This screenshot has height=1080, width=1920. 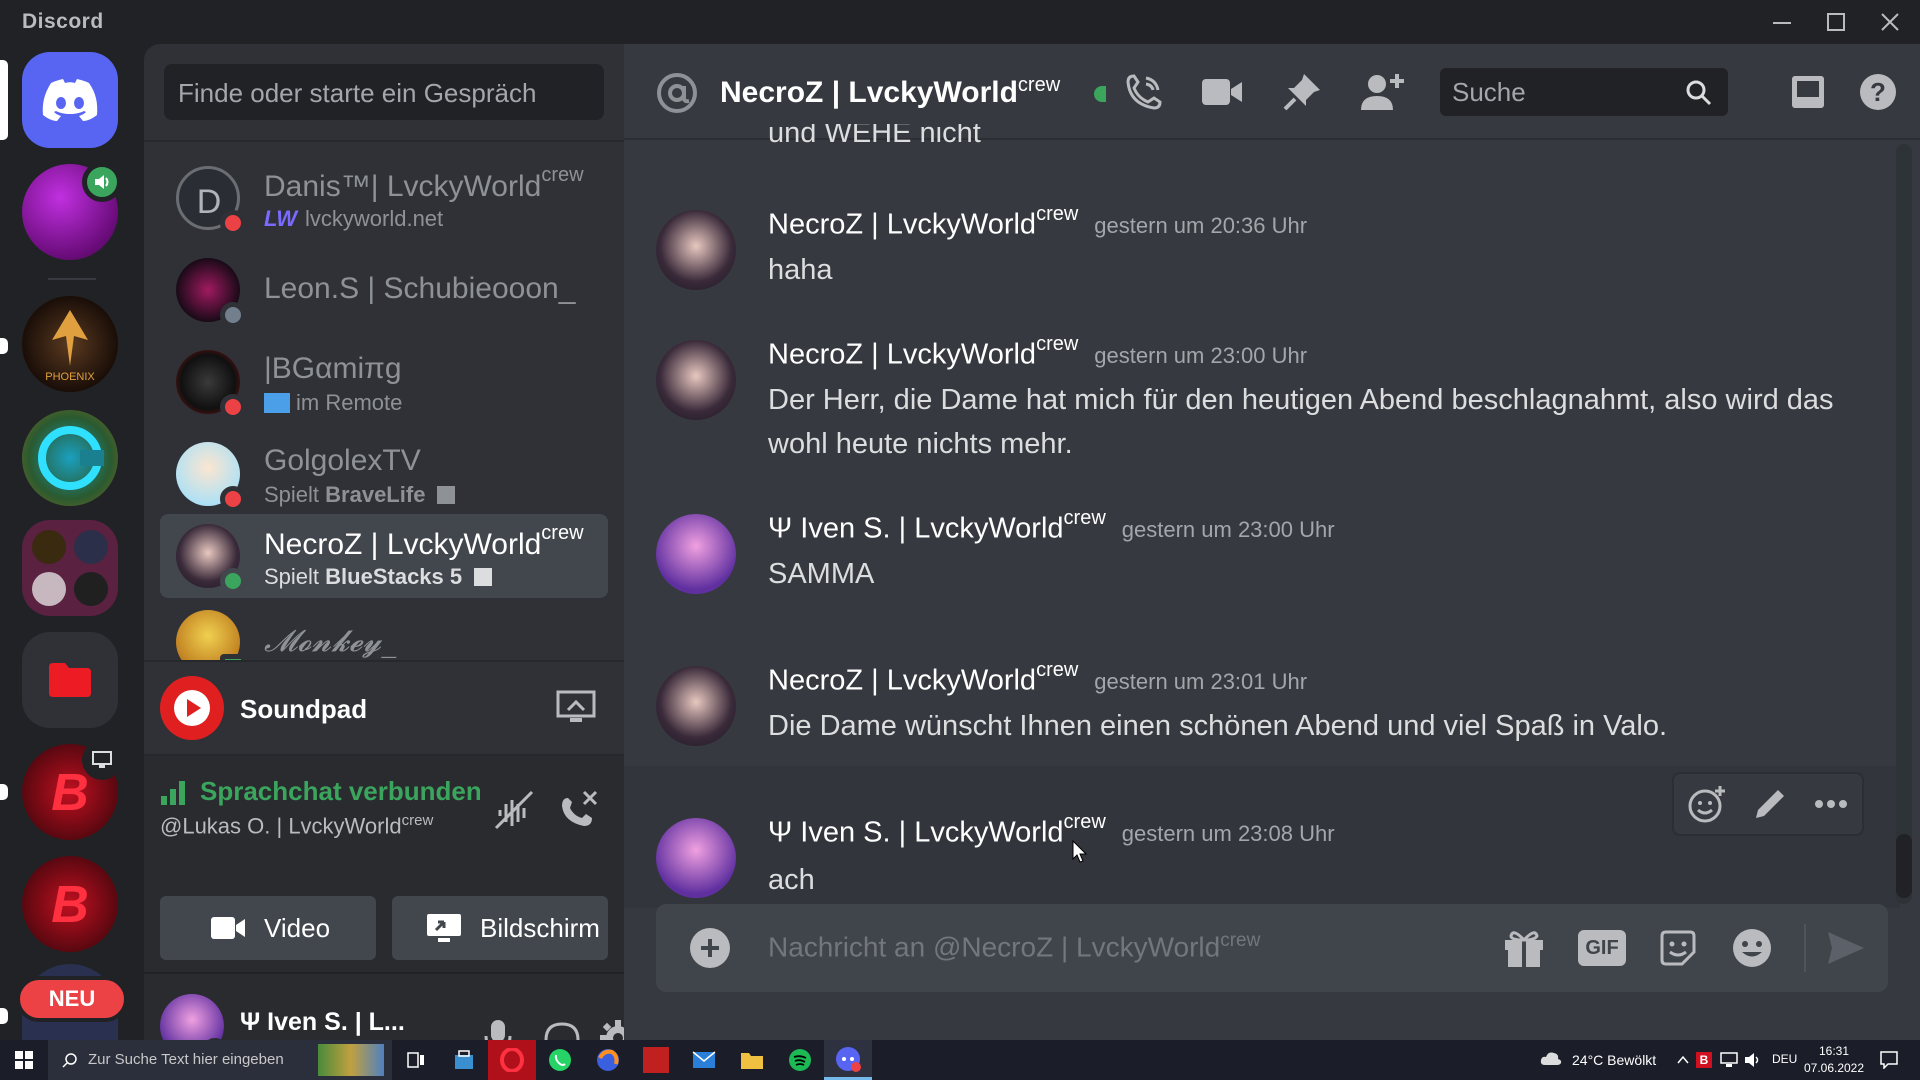 I want to click on maximize-button, so click(x=1836, y=22).